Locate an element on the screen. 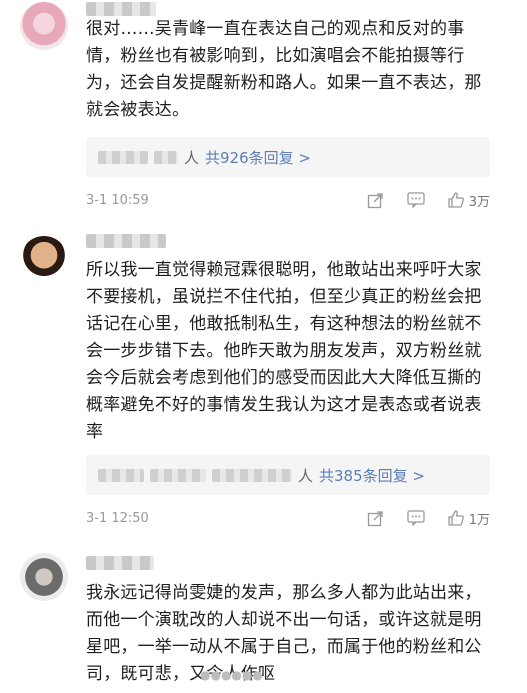  watermark: ●●●●●● is located at coordinates (231, 675).